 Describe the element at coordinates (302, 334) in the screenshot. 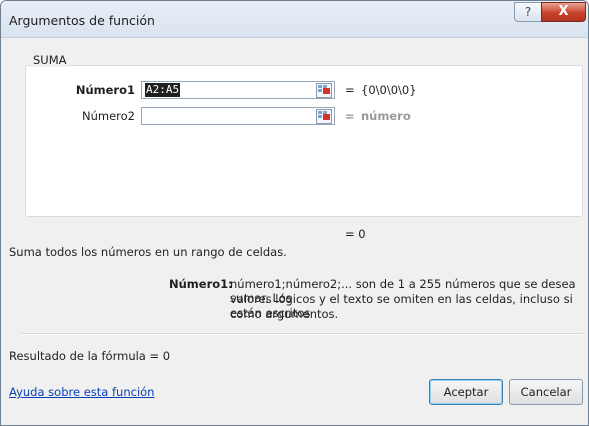

I see `separator` at that location.